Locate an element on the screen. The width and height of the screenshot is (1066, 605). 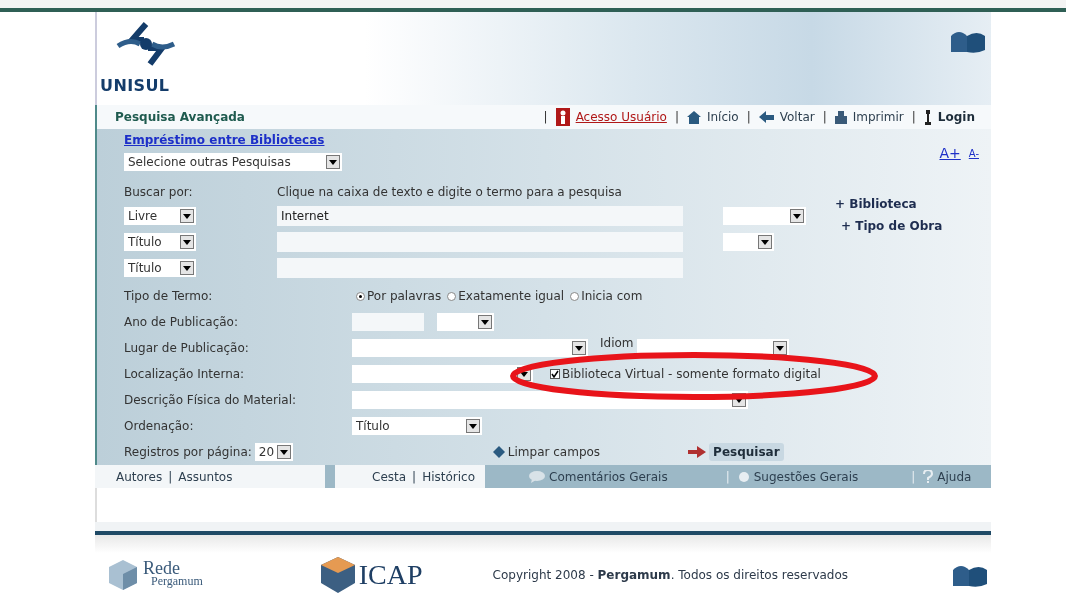
bottom-link: Autores is located at coordinates (139, 476).